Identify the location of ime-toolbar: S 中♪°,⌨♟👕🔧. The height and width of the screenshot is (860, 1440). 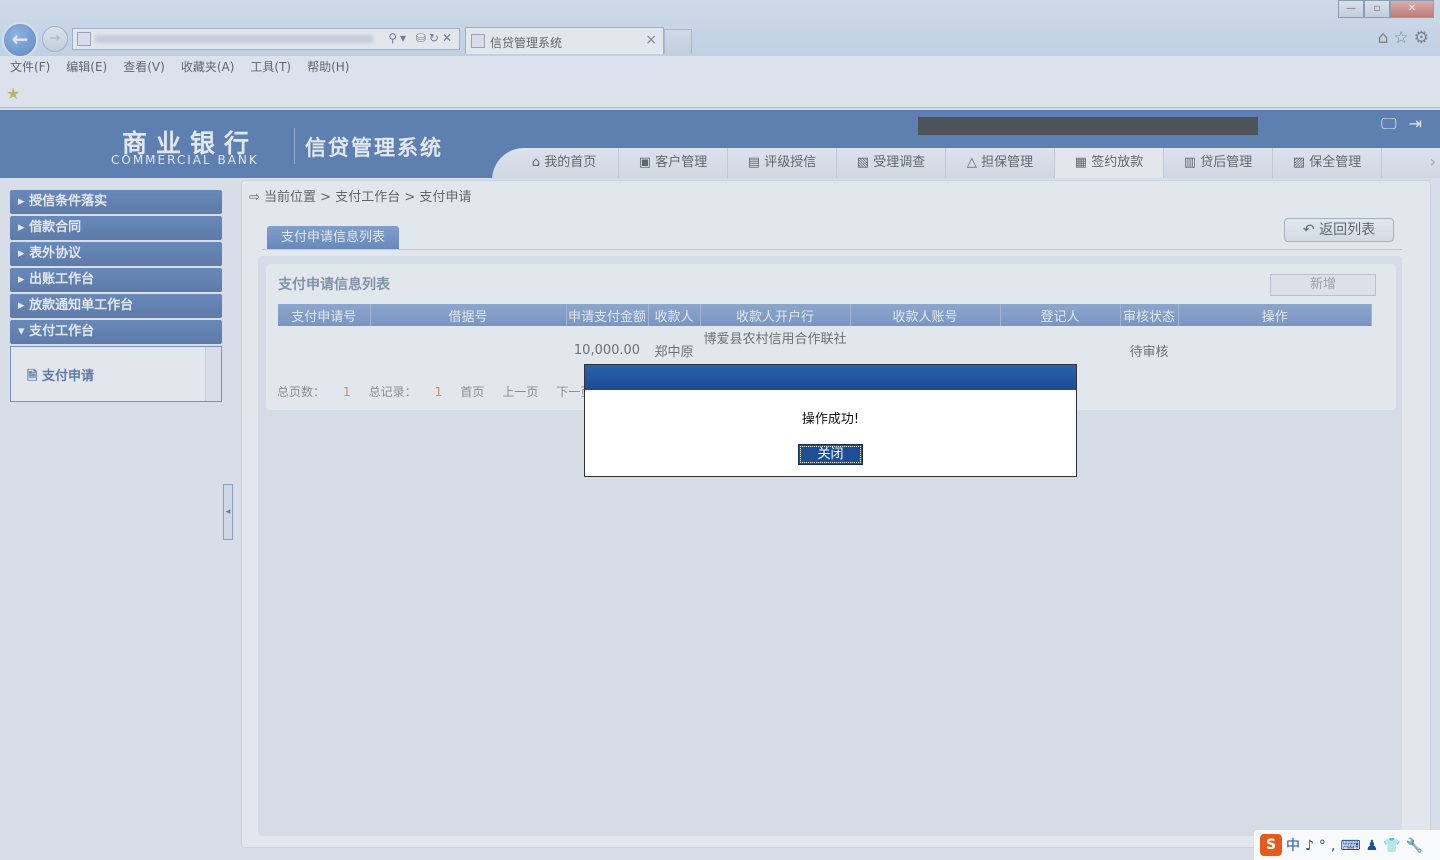
(1347, 845).